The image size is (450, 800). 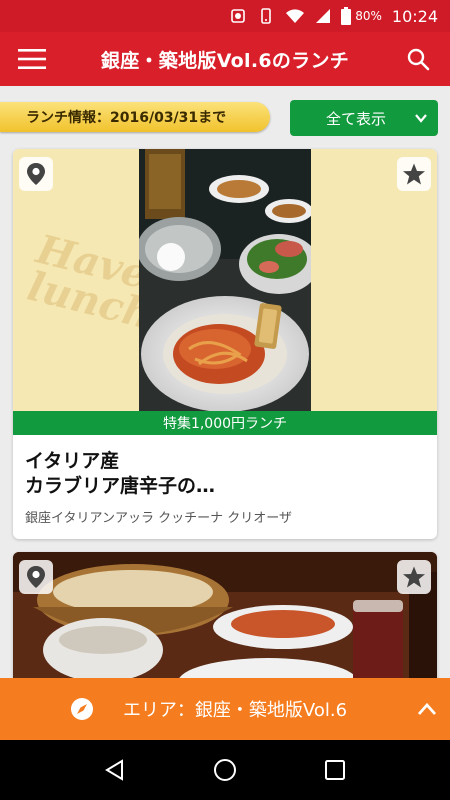 What do you see at coordinates (235, 710) in the screenshot?
I see `area-label: エリア：銀座・築地版Vol.6` at bounding box center [235, 710].